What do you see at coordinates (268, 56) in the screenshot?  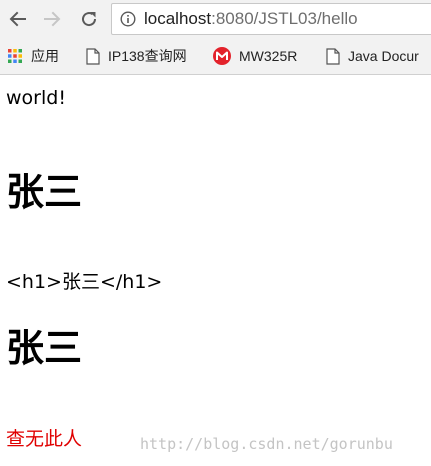 I see `bookmark-mw325r-label: MW325R` at bounding box center [268, 56].